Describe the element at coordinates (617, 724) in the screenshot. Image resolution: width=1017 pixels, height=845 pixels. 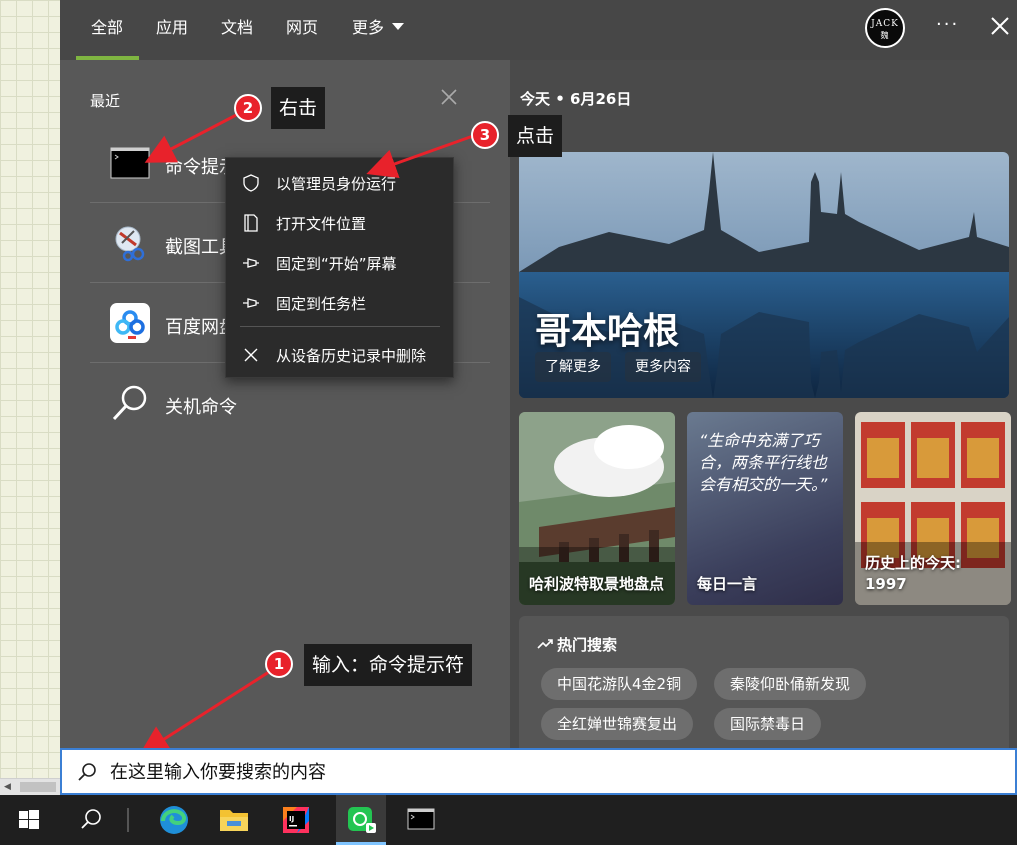
I see `hot-search-chip: 全红婵世锦赛复出` at that location.